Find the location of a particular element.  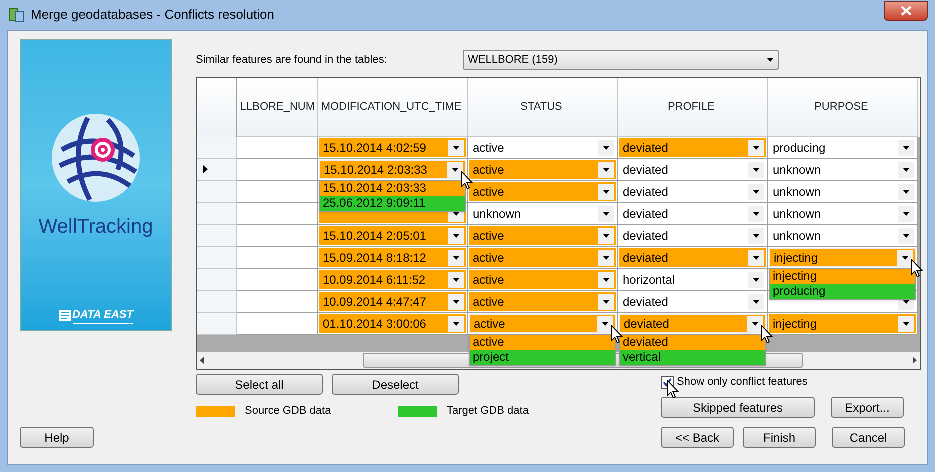

brand-name: WellTracking is located at coordinates (96, 227).